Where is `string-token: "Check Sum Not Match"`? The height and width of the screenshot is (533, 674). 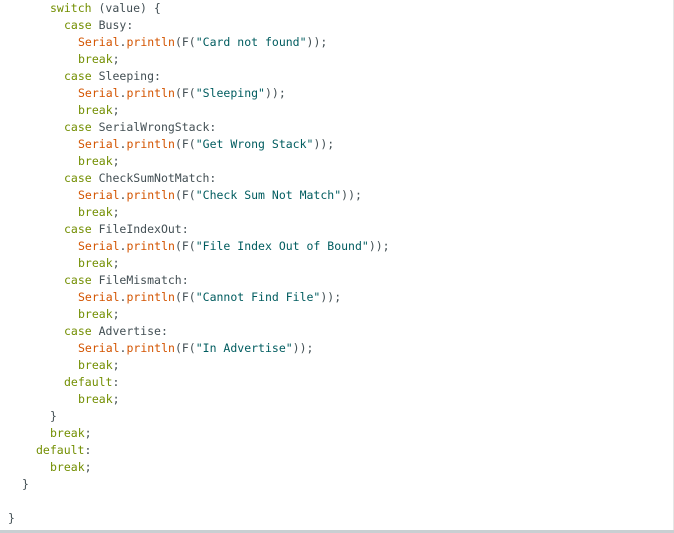 string-token: "Check Sum Not Match" is located at coordinates (268, 195).